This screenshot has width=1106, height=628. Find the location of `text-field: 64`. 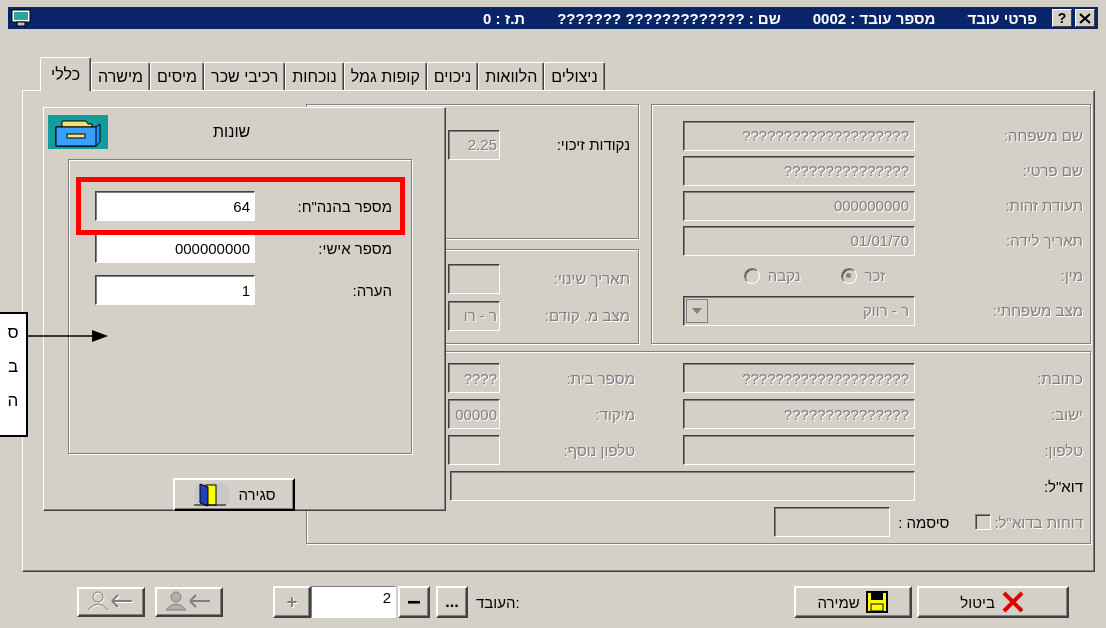

text-field: 64 is located at coordinates (175, 206).